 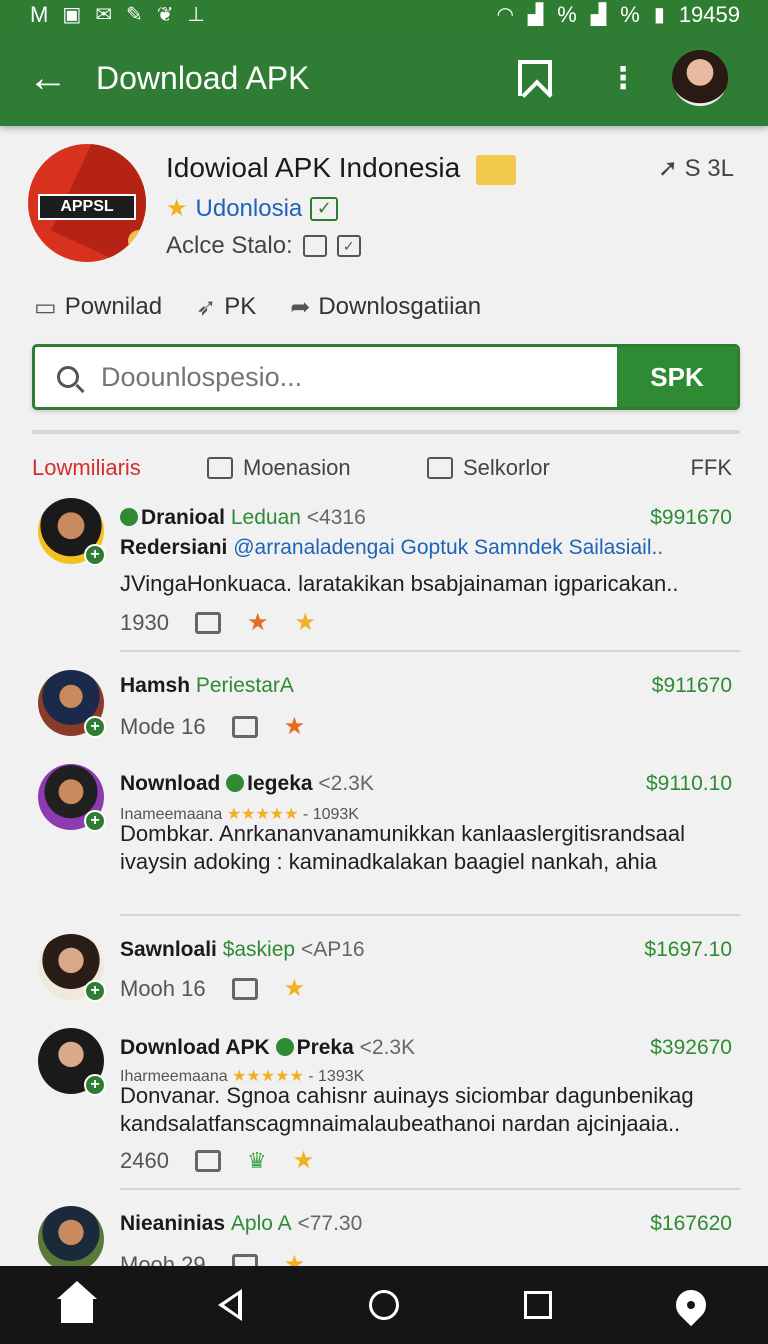 What do you see at coordinates (567, 14) in the screenshot?
I see `battery-percent: %` at bounding box center [567, 14].